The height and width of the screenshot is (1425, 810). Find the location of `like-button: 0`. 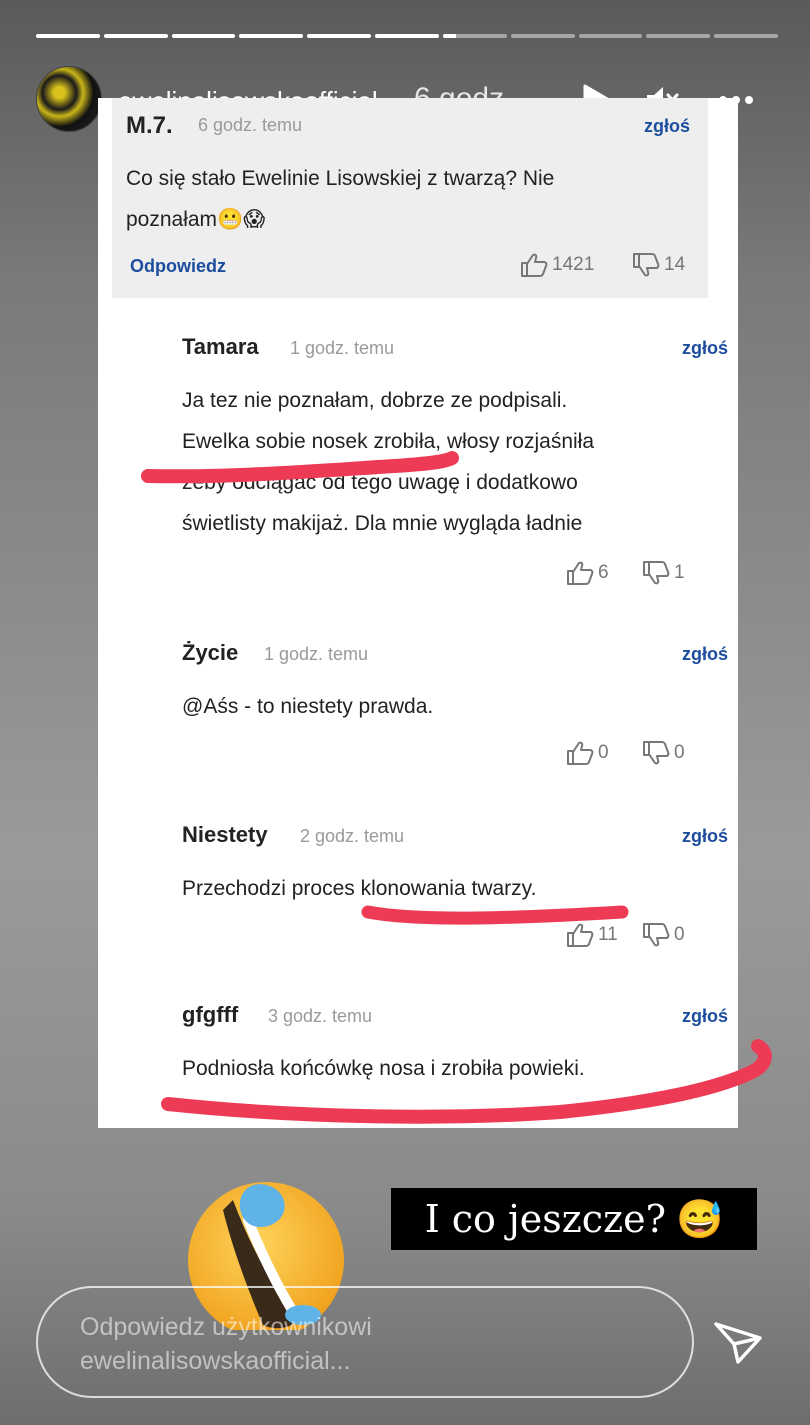

like-button: 0 is located at coordinates (587, 753).